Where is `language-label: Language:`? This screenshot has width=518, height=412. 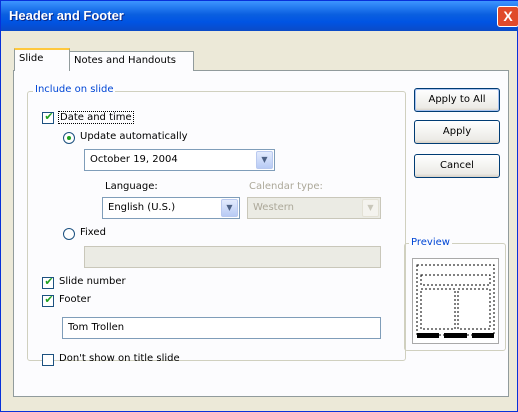
language-label: Language: is located at coordinates (131, 186).